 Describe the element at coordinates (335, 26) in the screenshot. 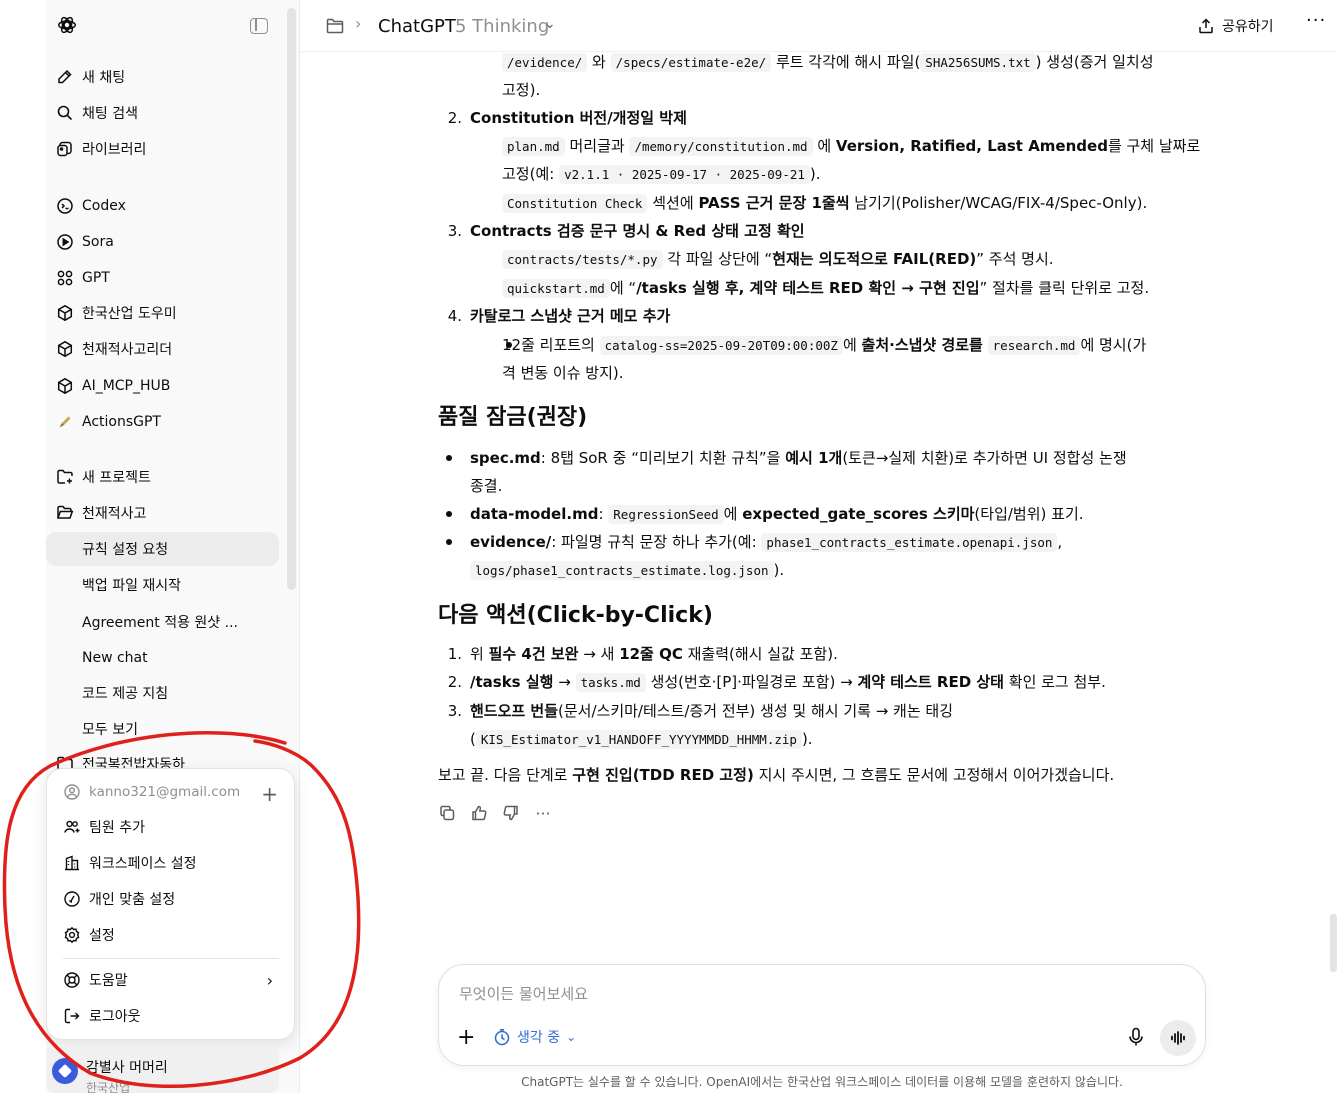

I see `folder-icon` at that location.